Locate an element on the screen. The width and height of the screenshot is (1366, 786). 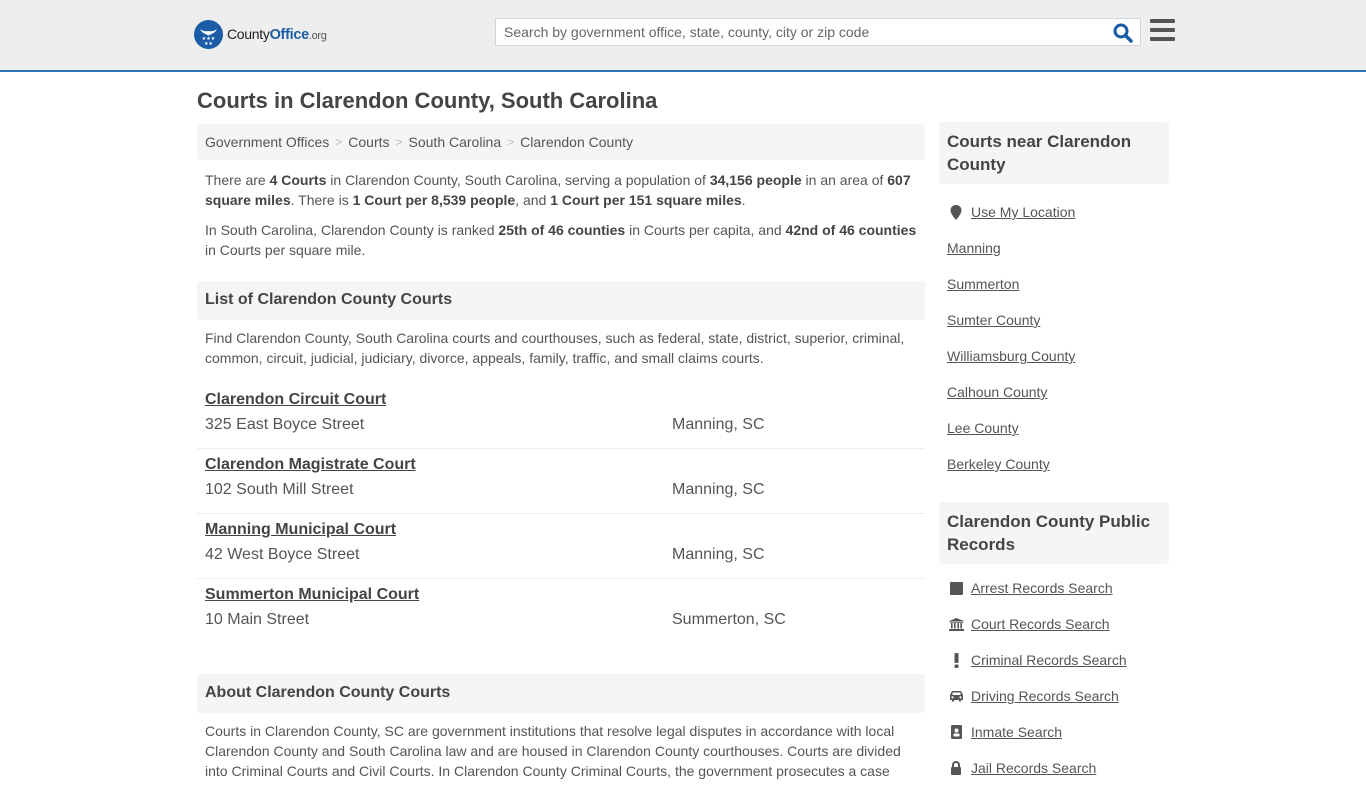
court-name-link: Summerton Municipal Court is located at coordinates (312, 595).